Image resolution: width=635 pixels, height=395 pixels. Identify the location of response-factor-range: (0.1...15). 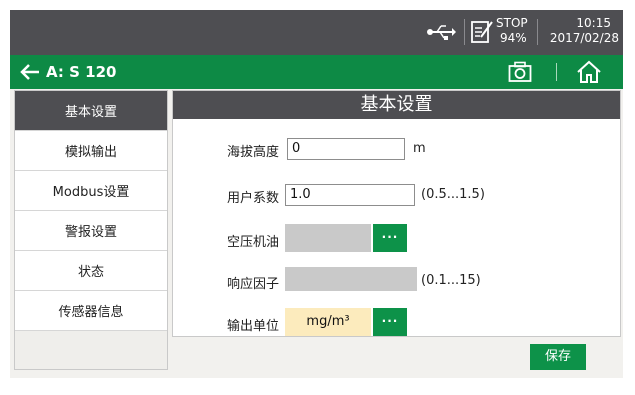
(451, 280).